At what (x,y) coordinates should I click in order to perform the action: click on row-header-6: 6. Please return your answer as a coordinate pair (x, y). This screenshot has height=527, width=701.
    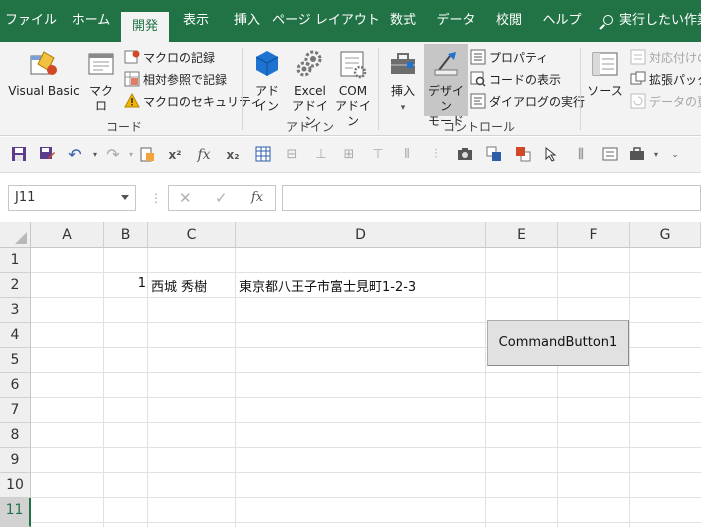
    Looking at the image, I should click on (15, 385).